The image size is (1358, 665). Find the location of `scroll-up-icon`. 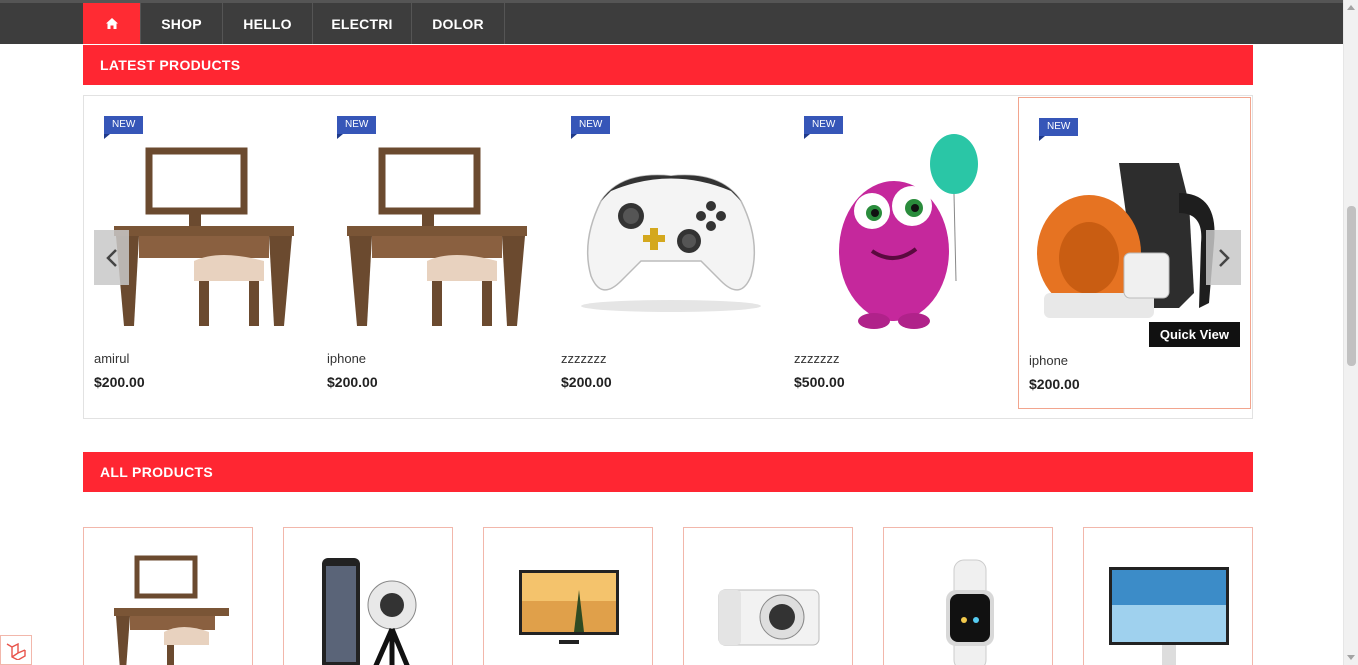

scroll-up-icon is located at coordinates (1351, 7).